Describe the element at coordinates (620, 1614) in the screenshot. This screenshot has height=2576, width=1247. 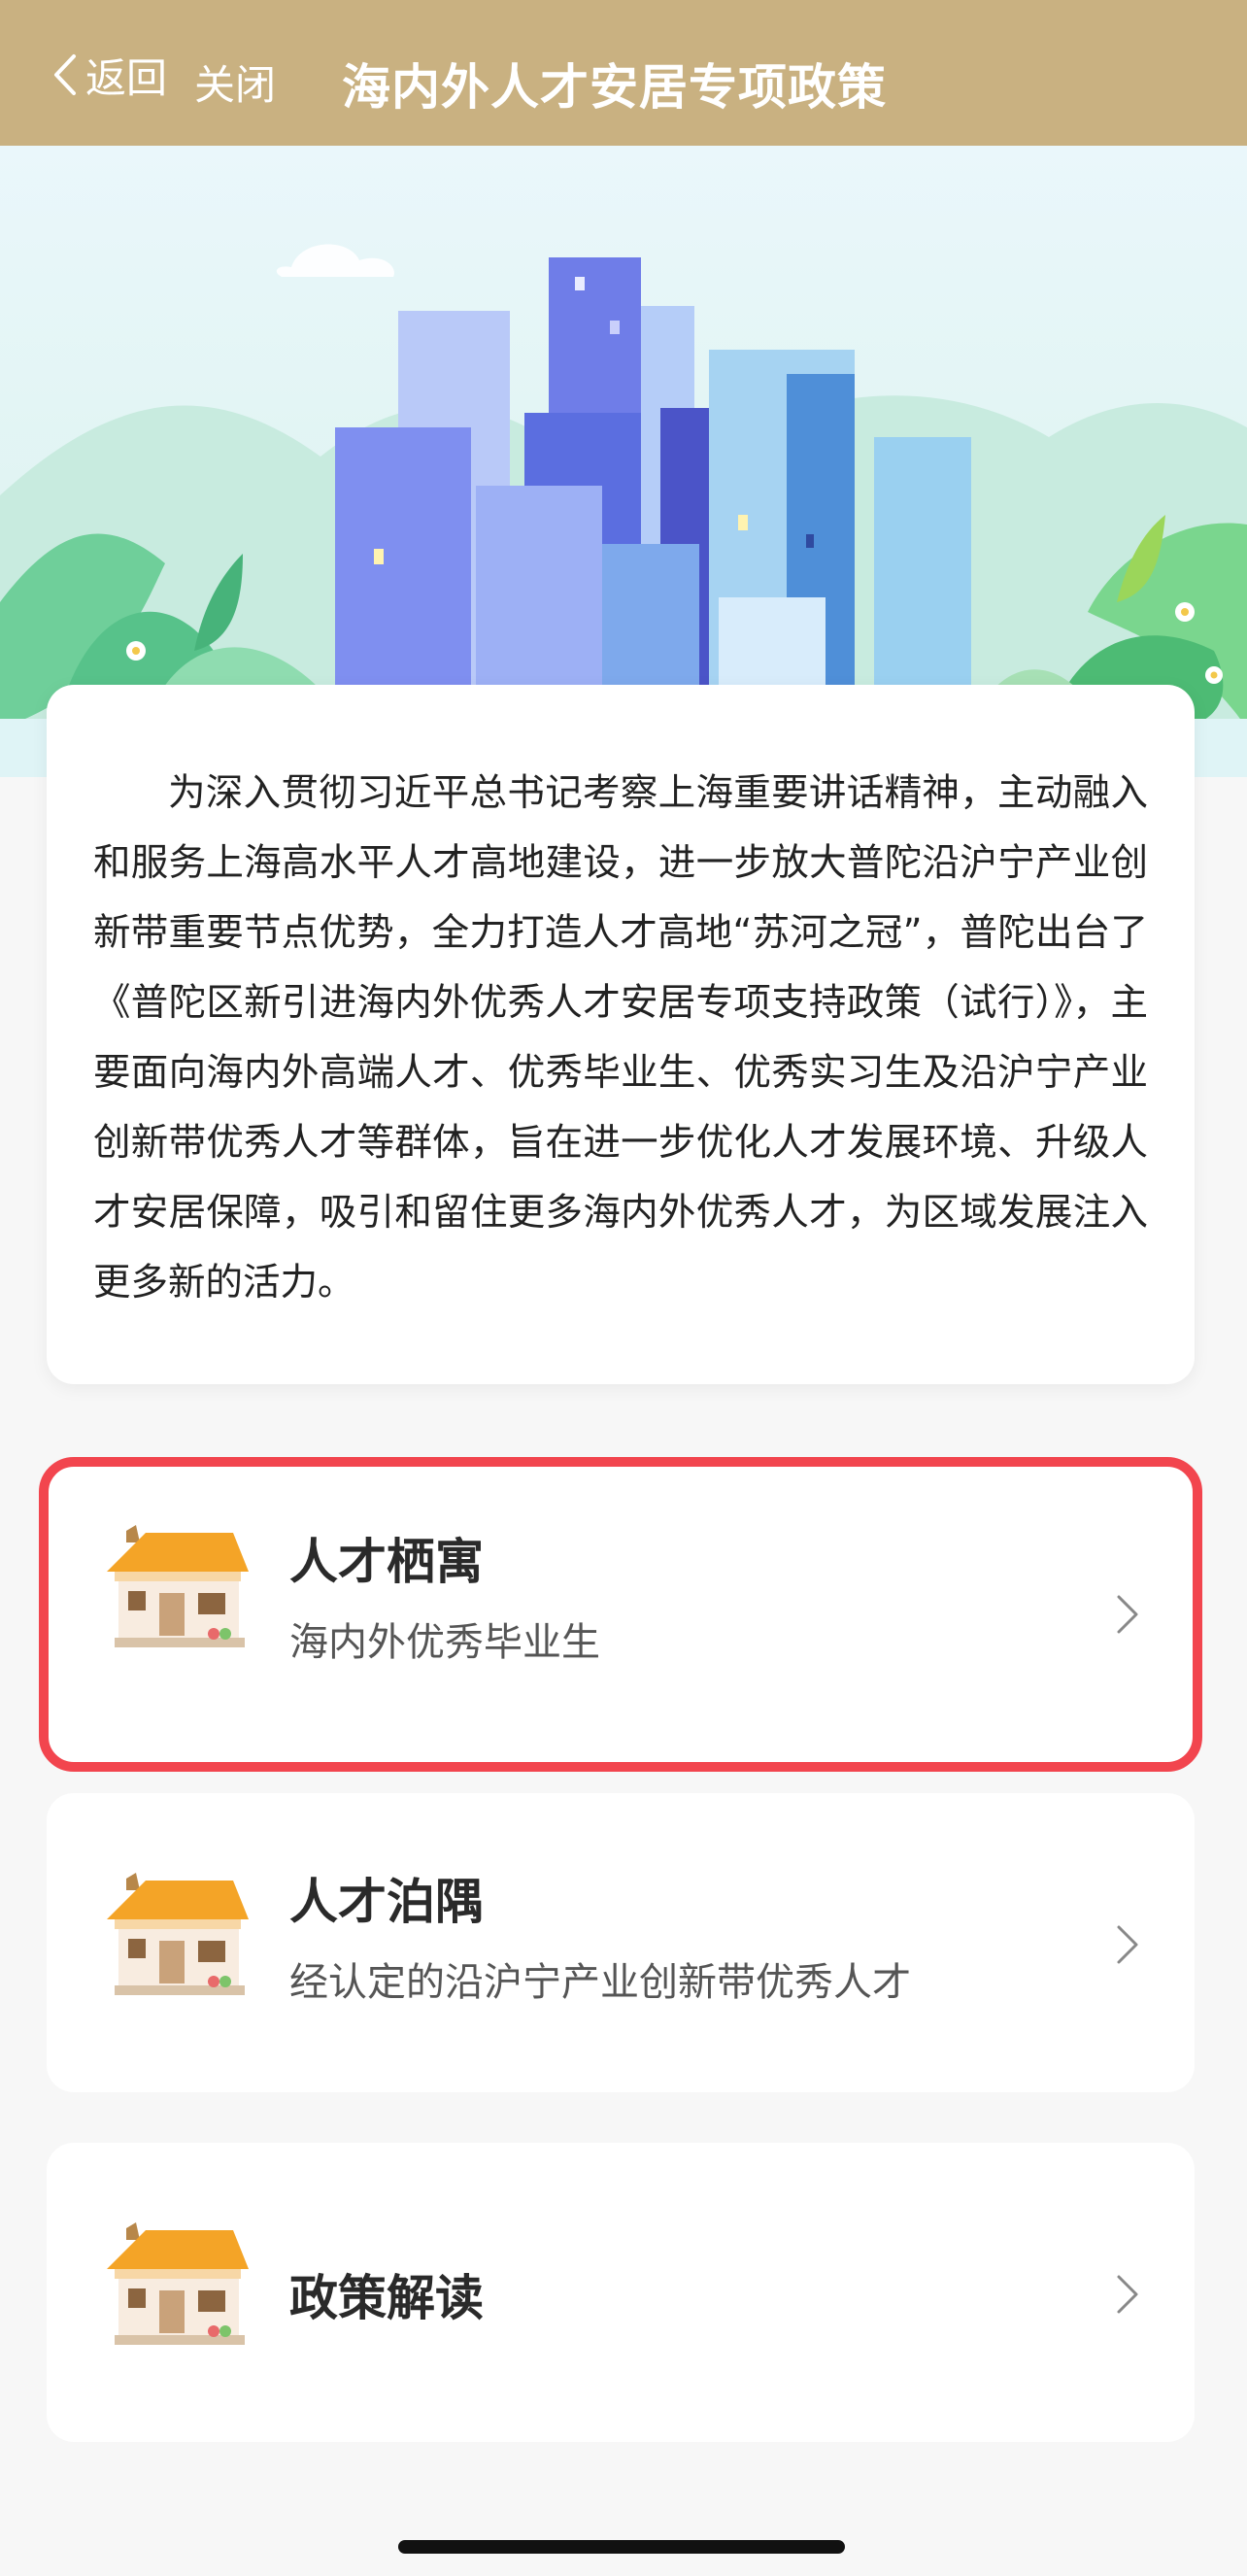
I see `item-talent-apartment: 人才栖寓 海内外优秀毕业生` at that location.